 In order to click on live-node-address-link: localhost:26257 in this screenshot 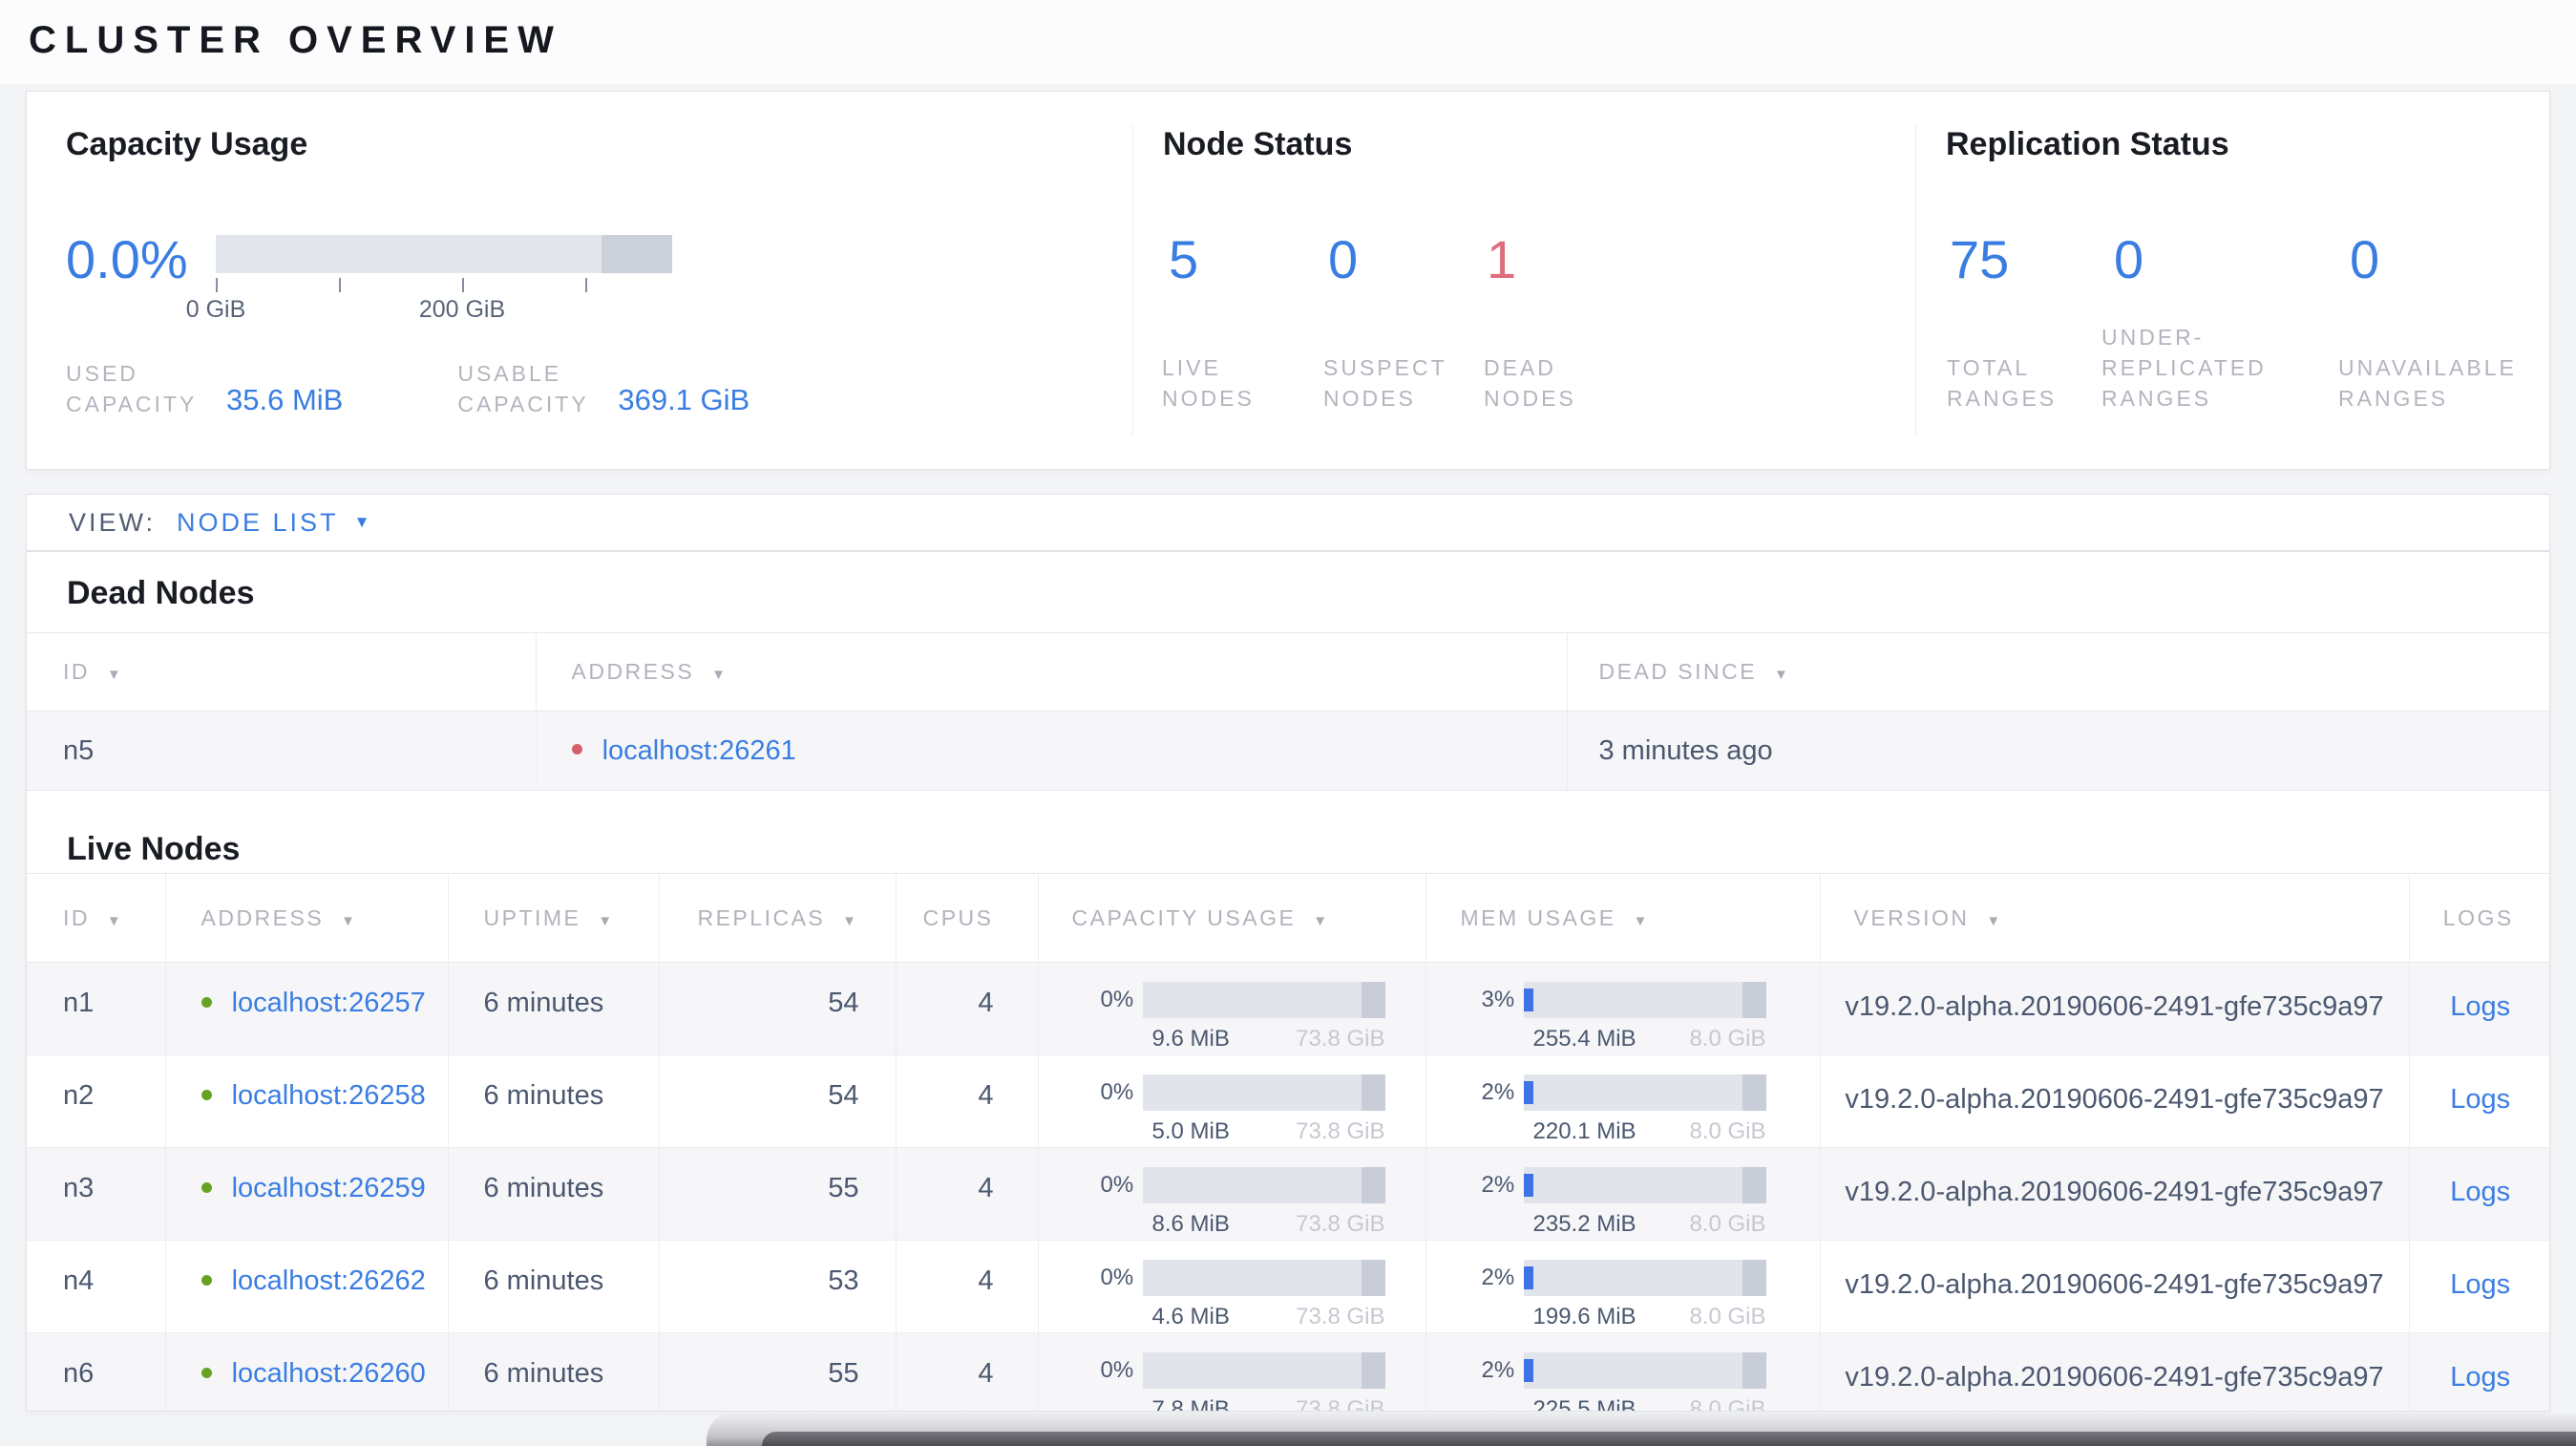, I will do `click(329, 1003)`.